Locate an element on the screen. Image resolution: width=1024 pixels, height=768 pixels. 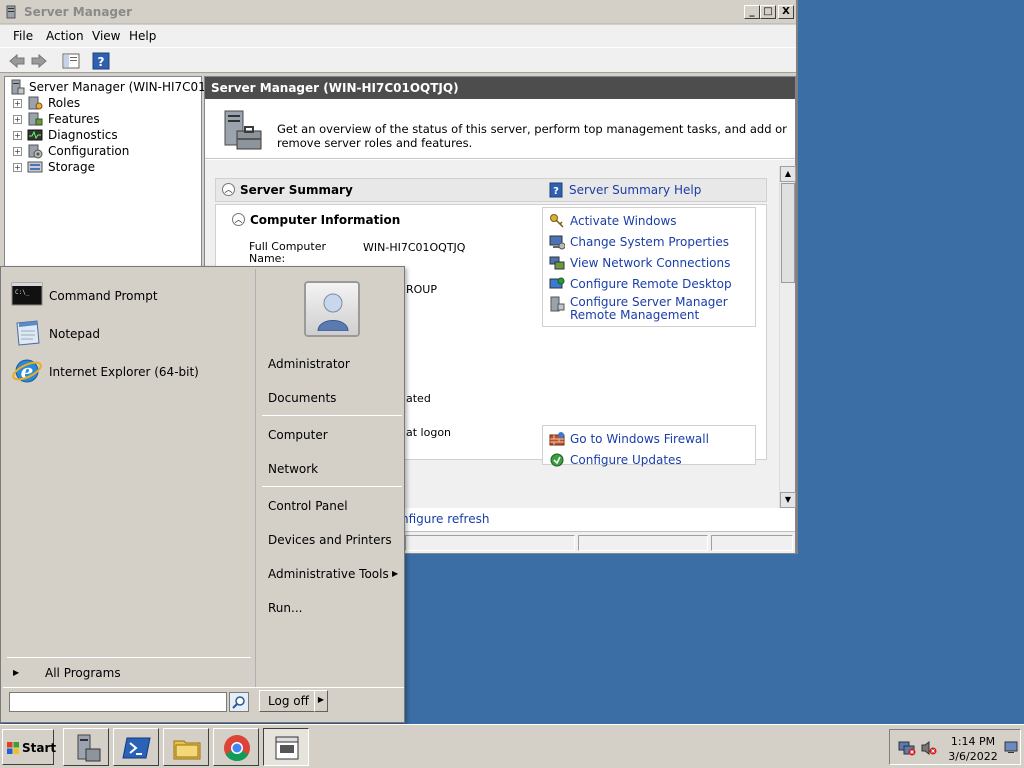
storage-icon is located at coordinates (35, 167).